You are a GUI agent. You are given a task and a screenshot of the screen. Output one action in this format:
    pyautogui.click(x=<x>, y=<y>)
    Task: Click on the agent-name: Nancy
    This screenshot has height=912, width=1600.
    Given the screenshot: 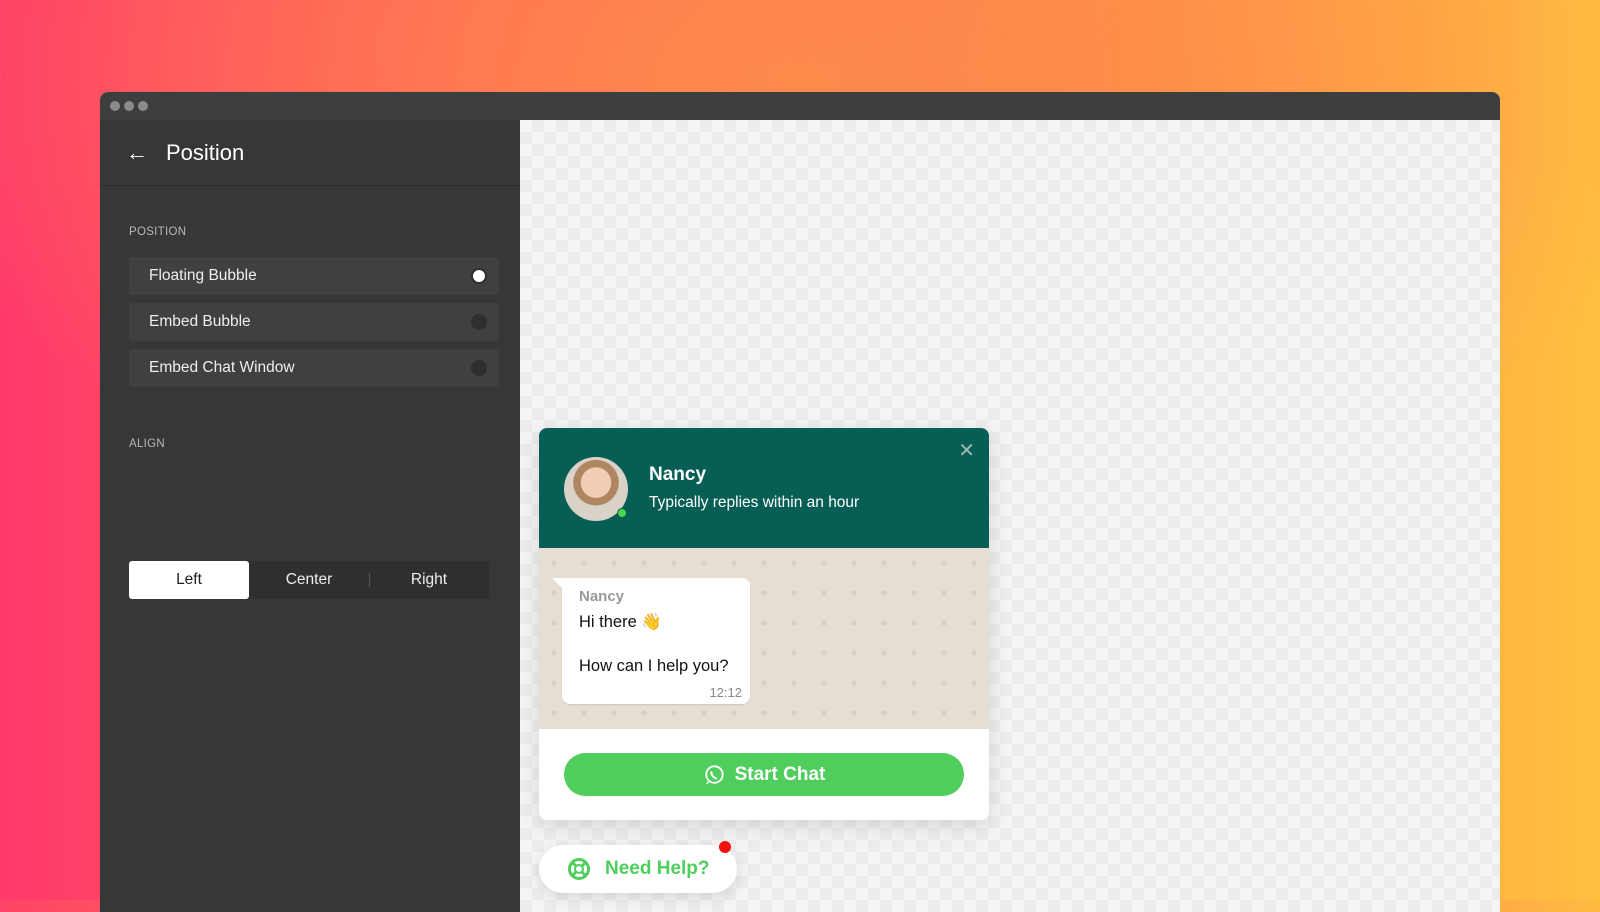 What is the action you would take?
    pyautogui.click(x=678, y=474)
    